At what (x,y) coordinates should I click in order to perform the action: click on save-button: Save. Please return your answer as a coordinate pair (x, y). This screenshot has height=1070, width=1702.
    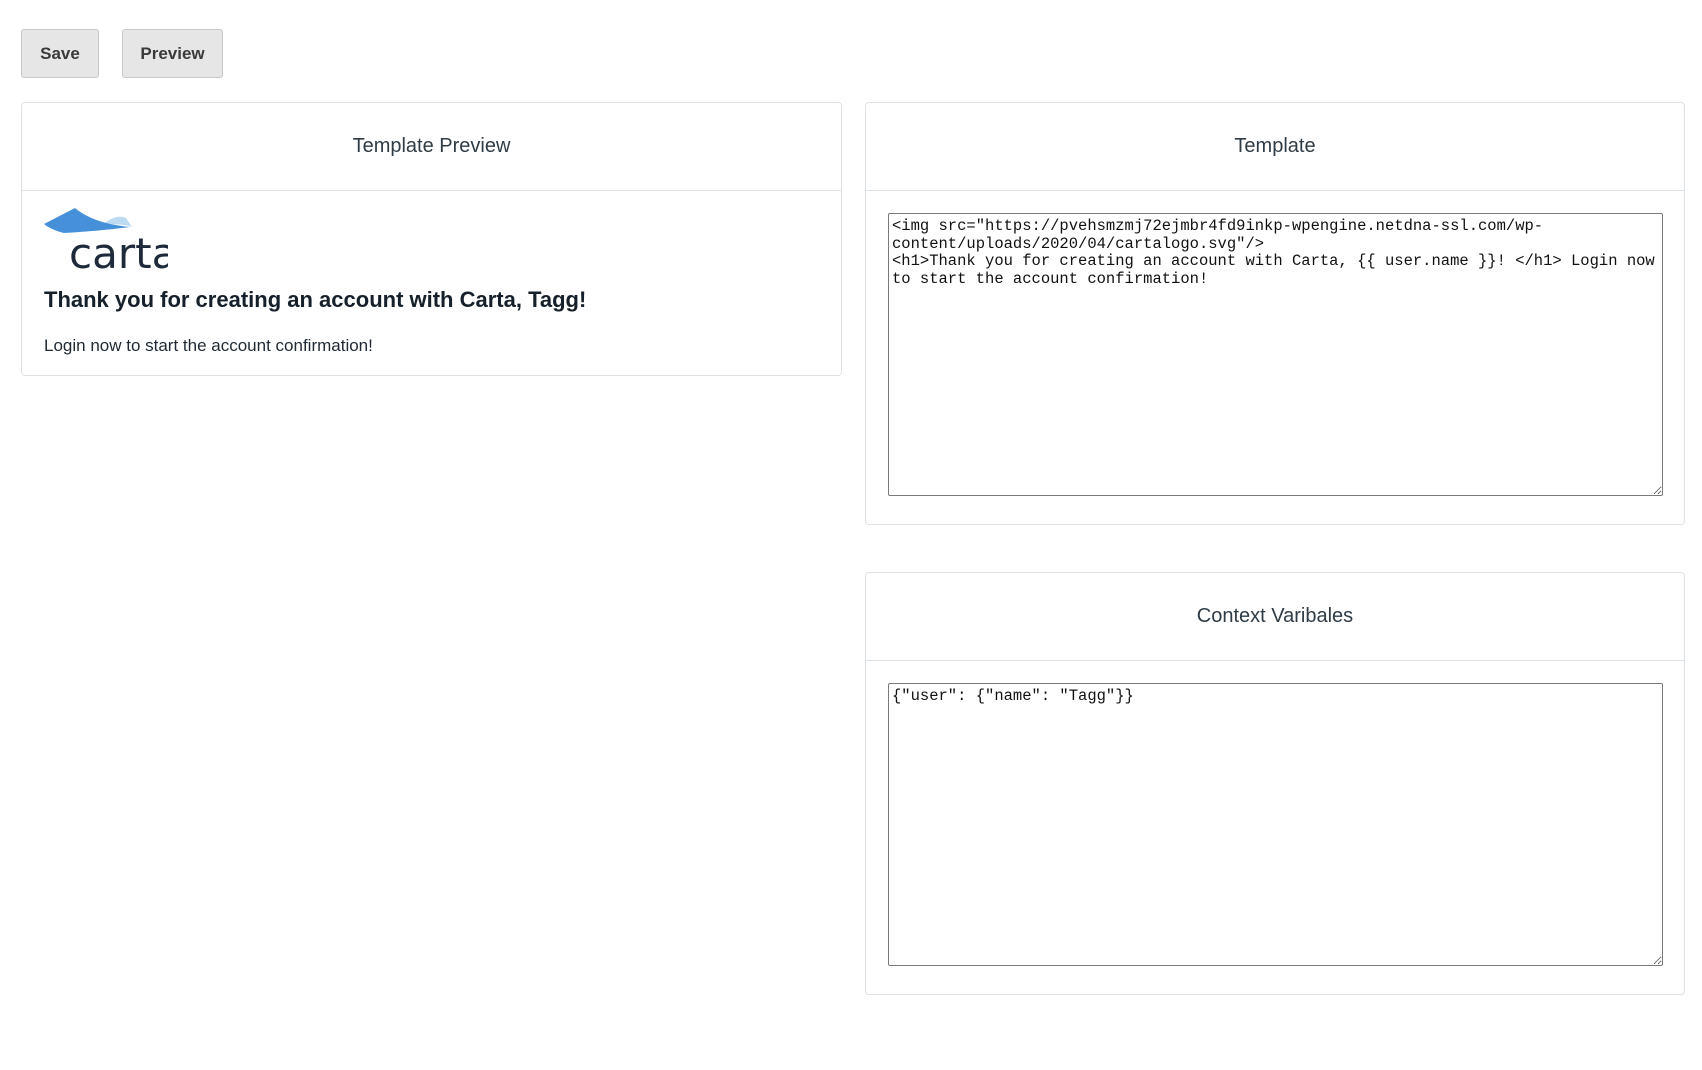
    Looking at the image, I should click on (60, 53).